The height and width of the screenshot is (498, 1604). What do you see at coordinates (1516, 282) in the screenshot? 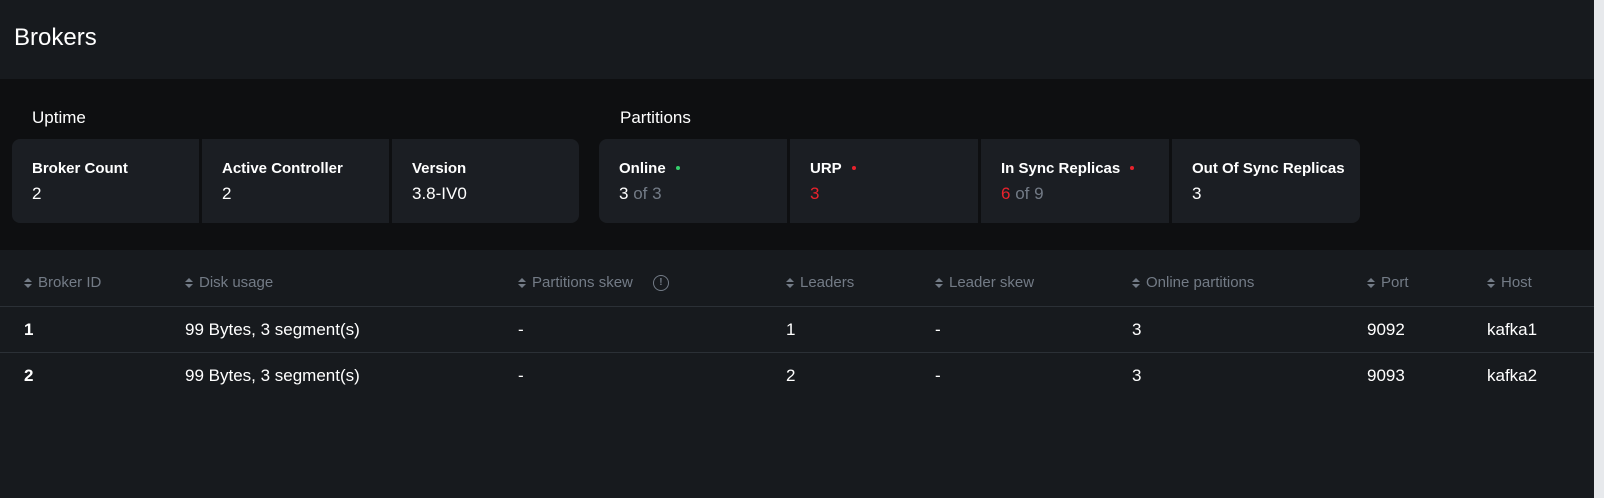
I see `column-header-label: Host` at bounding box center [1516, 282].